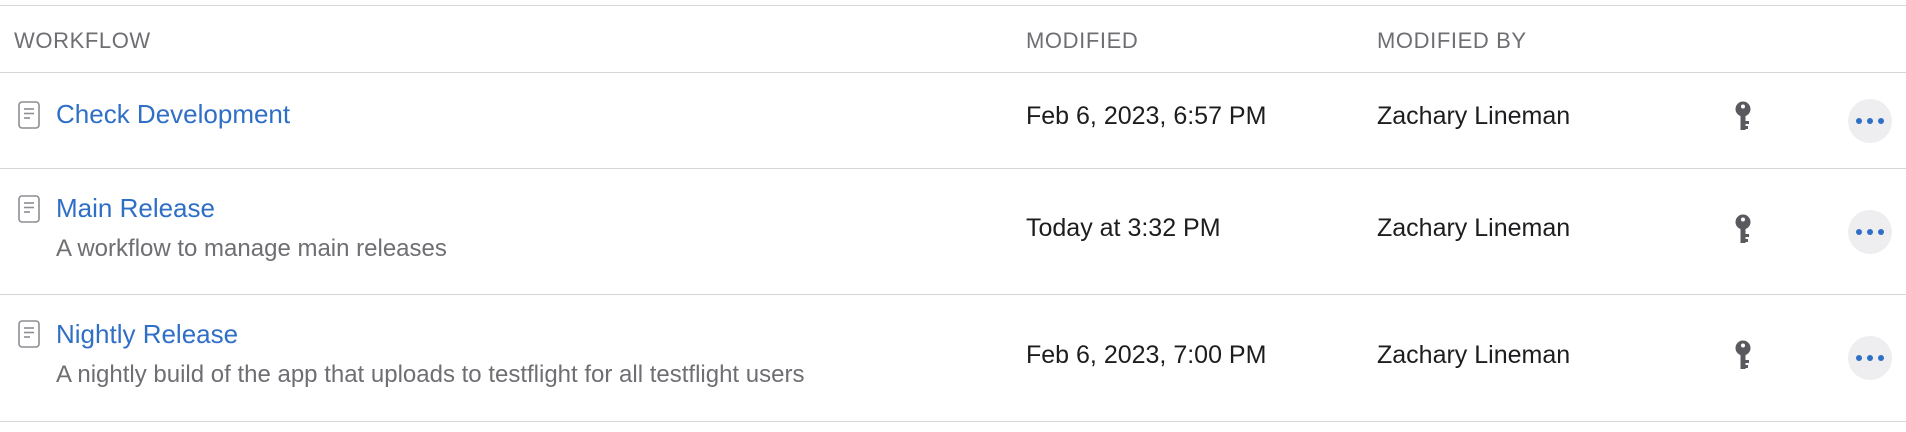  I want to click on modified-date: Feb 6, 2023, 6:57 PM, so click(1146, 116).